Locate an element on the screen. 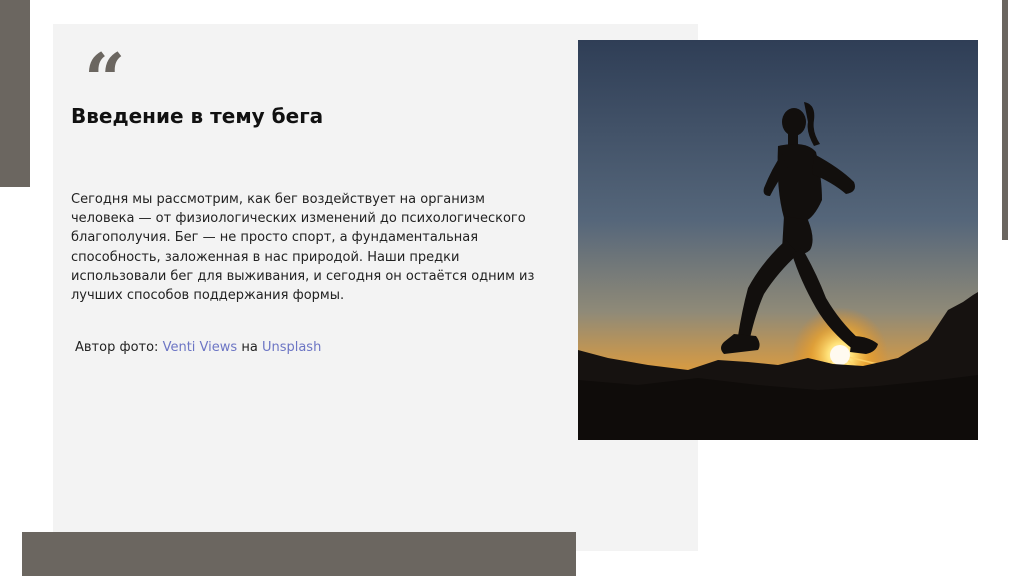  bottom-accent-bar is located at coordinates (299, 554).